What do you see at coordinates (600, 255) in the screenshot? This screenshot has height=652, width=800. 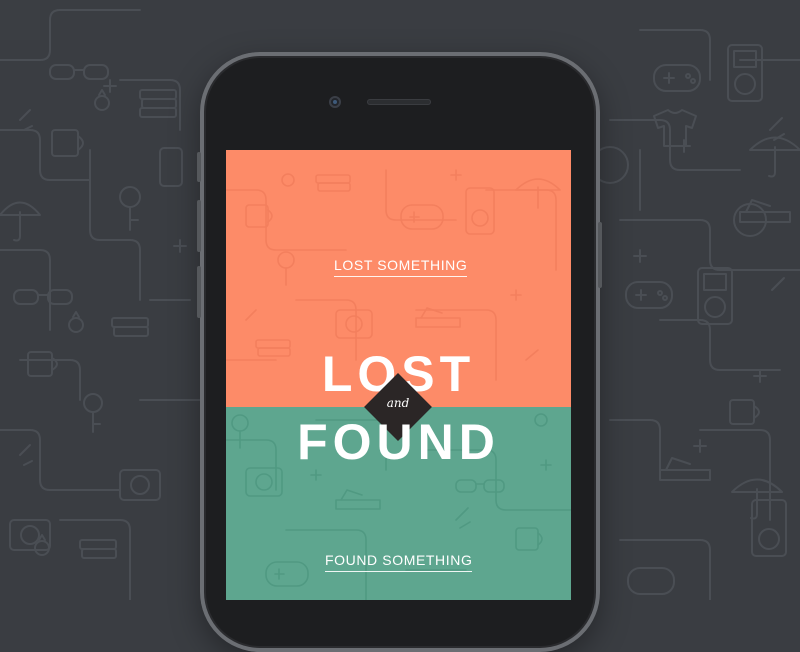 I see `power-button` at bounding box center [600, 255].